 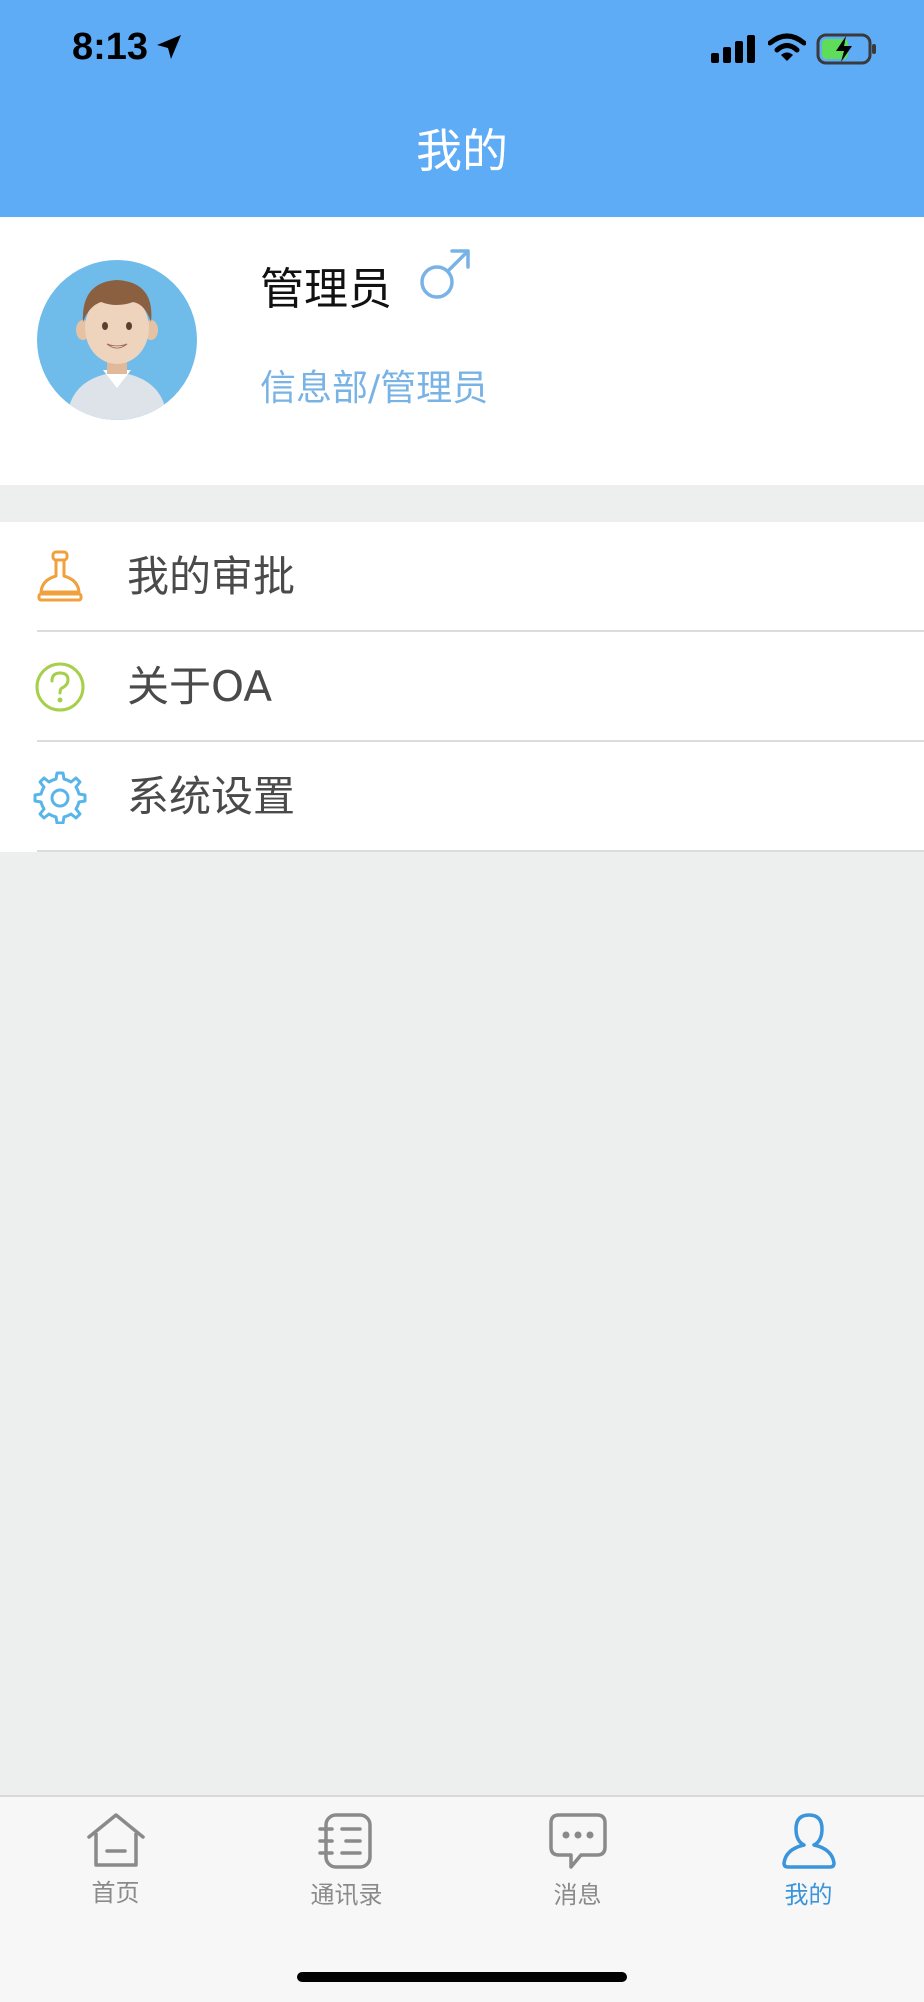 I want to click on tab-home: 首页, so click(x=115, y=1871).